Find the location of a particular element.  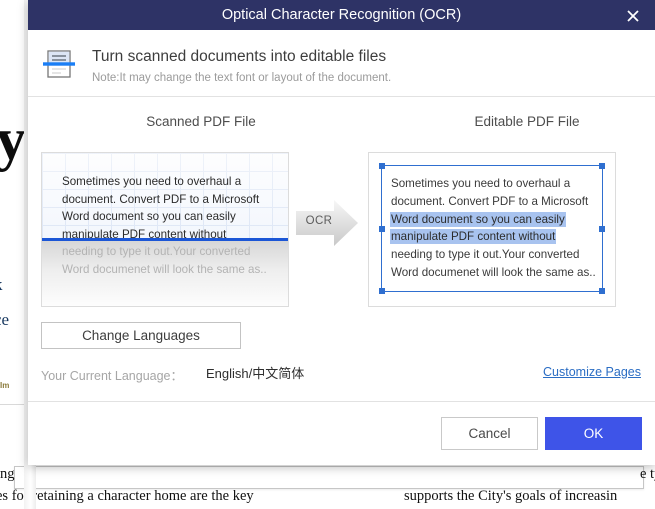

background-text-fragment-1: k is located at coordinates (1, 285).